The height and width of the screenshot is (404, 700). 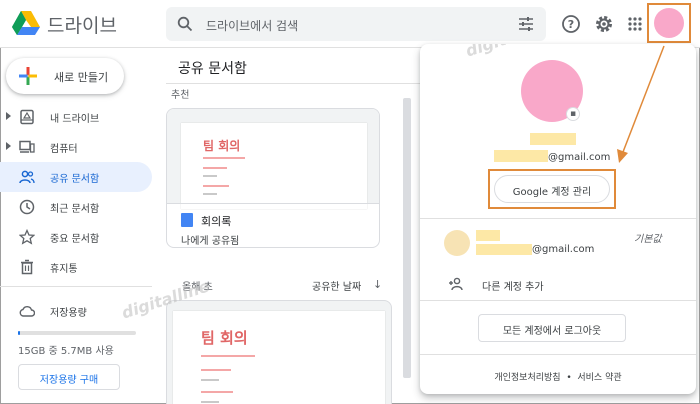 I want to click on sidebar-item-recent: 최근 문서함, so click(x=76, y=207).